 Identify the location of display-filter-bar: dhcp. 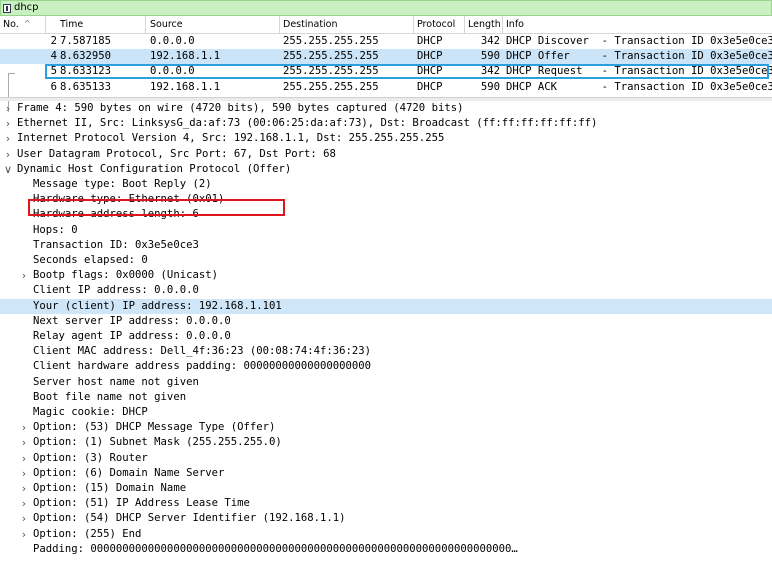
(386, 8).